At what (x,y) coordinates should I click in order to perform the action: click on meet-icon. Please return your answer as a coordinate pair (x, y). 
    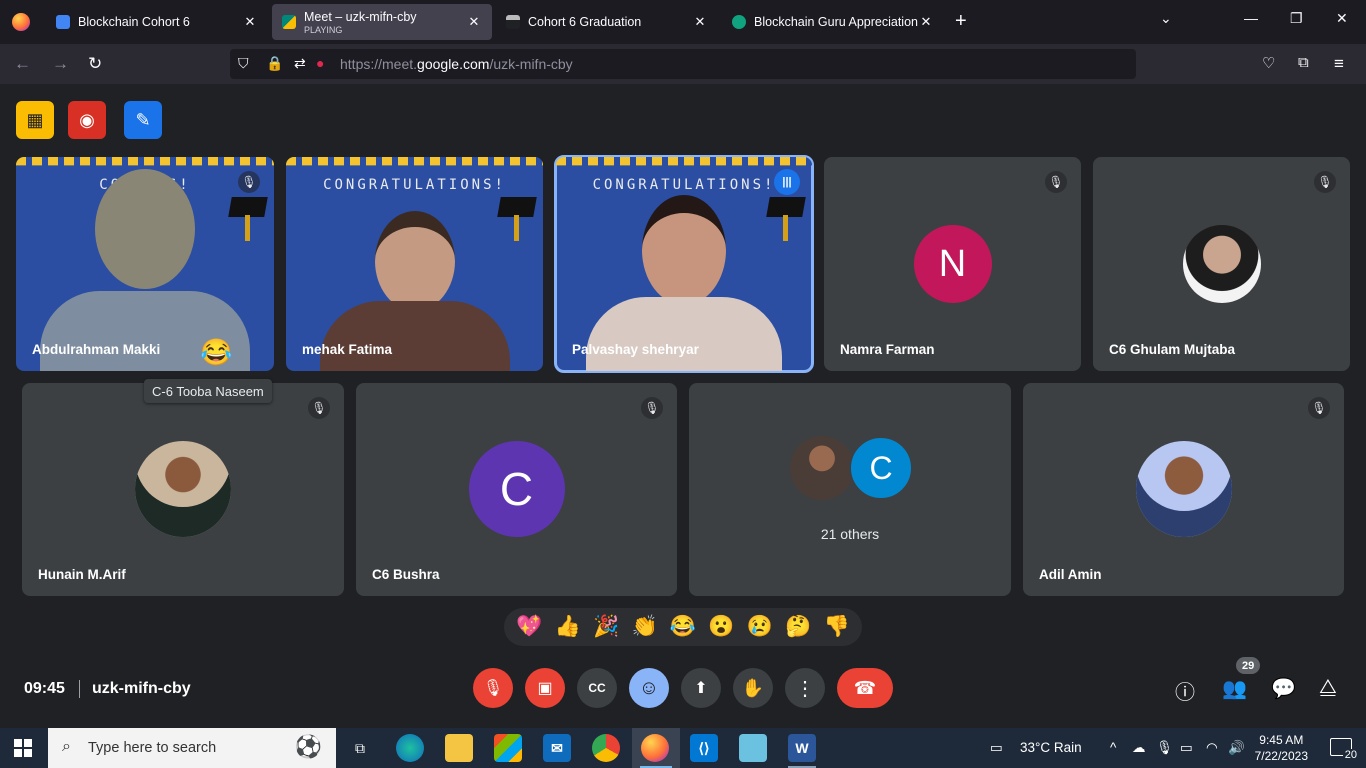
    Looking at the image, I should click on (289, 22).